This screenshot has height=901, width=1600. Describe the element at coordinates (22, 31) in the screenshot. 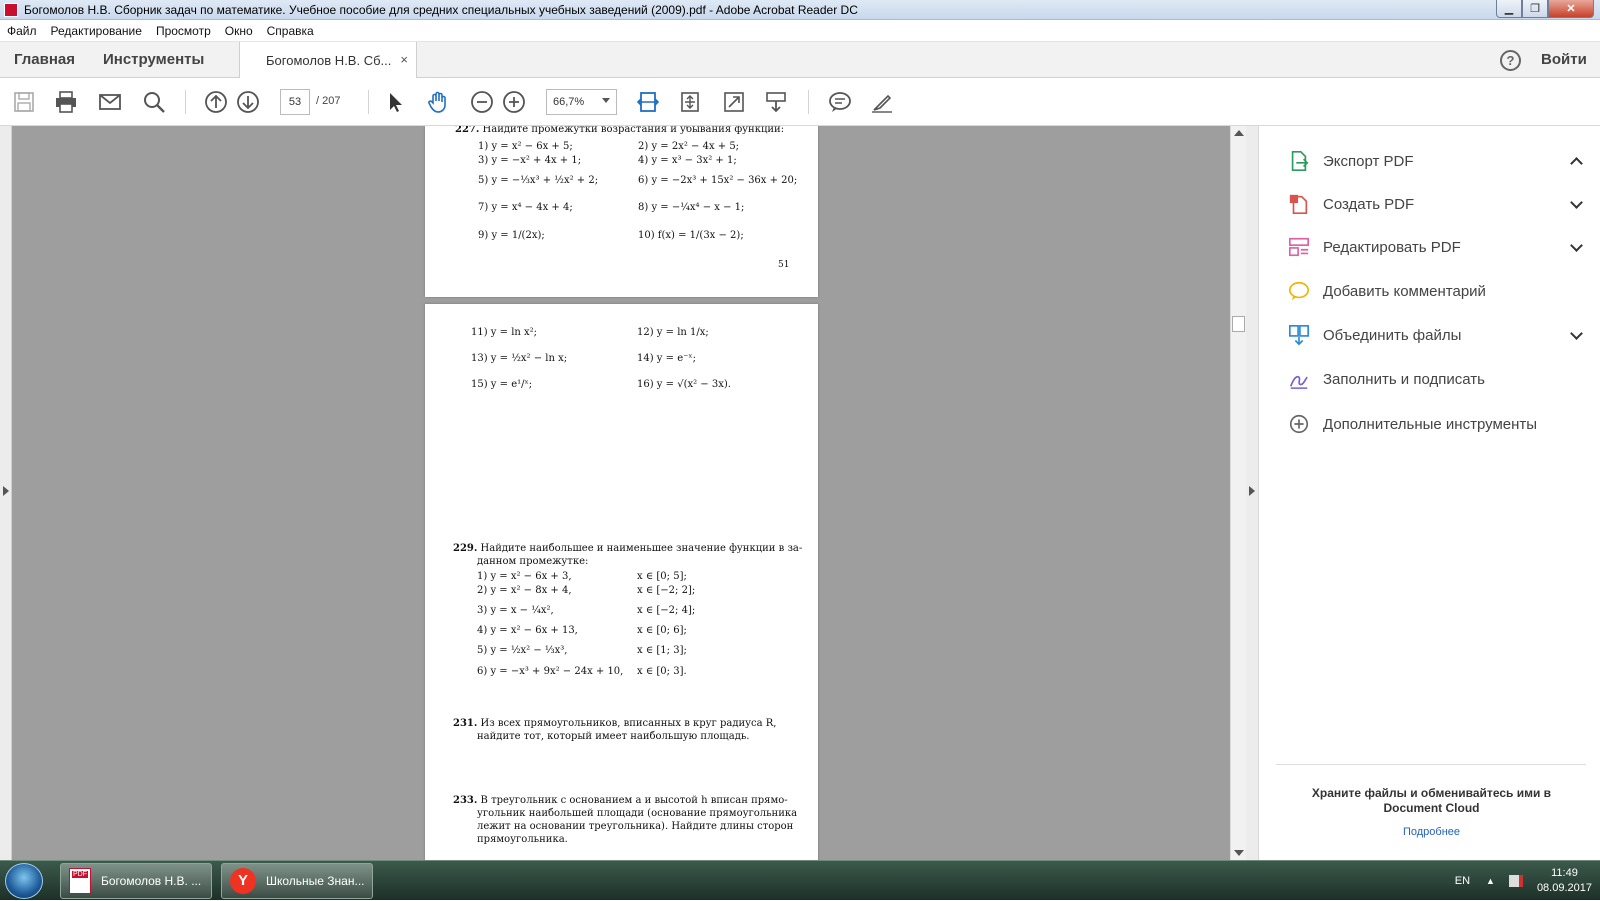

I see `menu-file: Файл` at that location.